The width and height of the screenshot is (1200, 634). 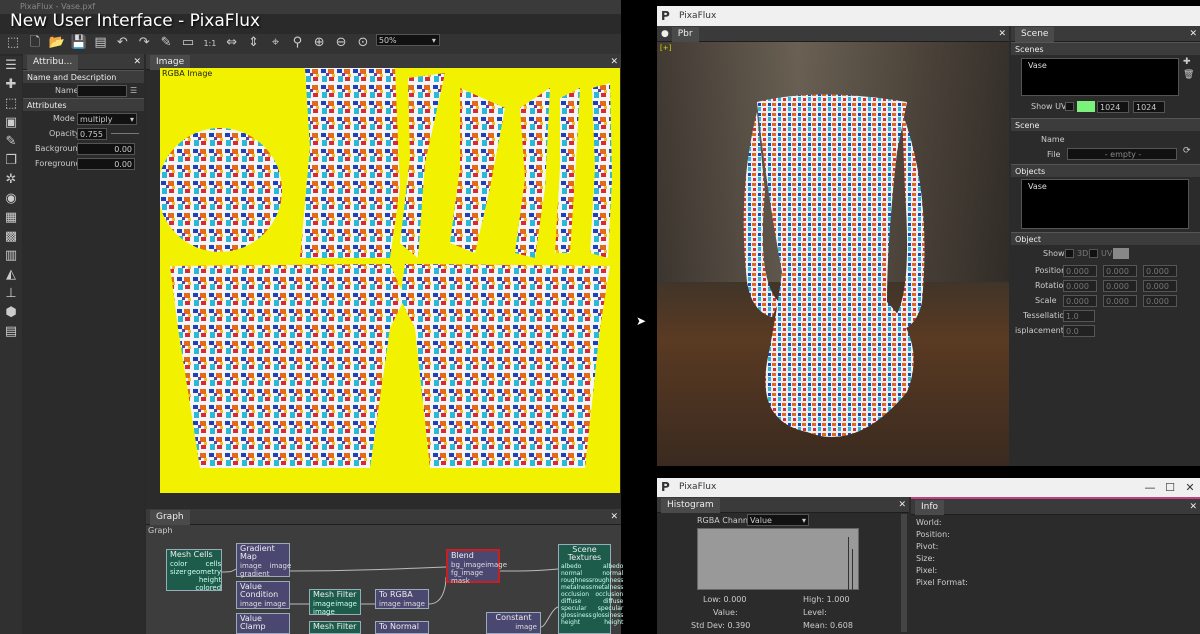 I want to click on objects-list: Vase, so click(x=1105, y=204).